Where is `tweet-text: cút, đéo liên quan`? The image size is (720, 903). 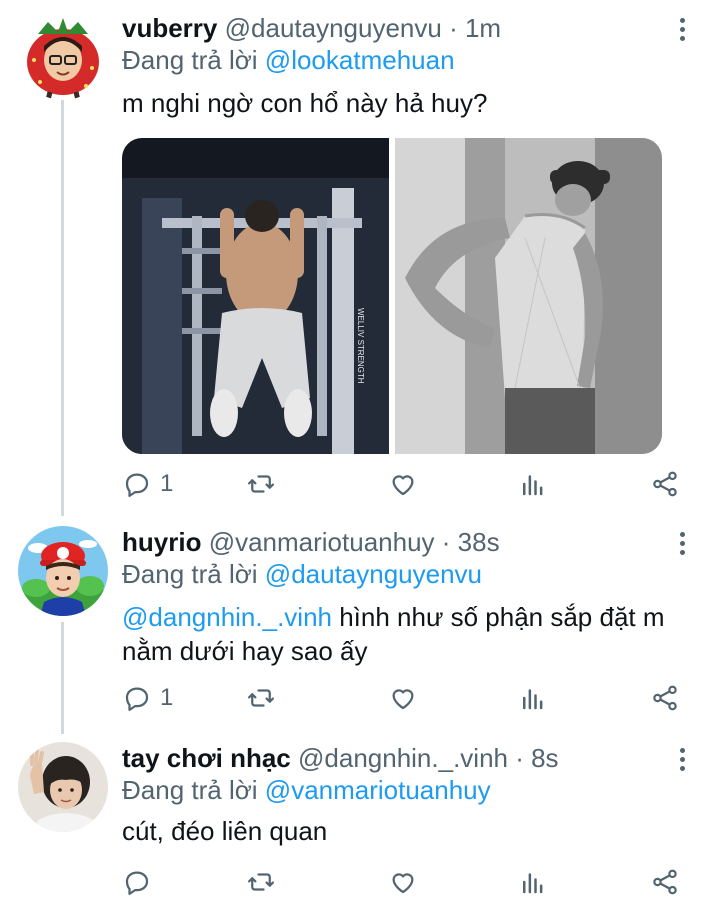 tweet-text: cút, đéo liên quan is located at coordinates (402, 831).